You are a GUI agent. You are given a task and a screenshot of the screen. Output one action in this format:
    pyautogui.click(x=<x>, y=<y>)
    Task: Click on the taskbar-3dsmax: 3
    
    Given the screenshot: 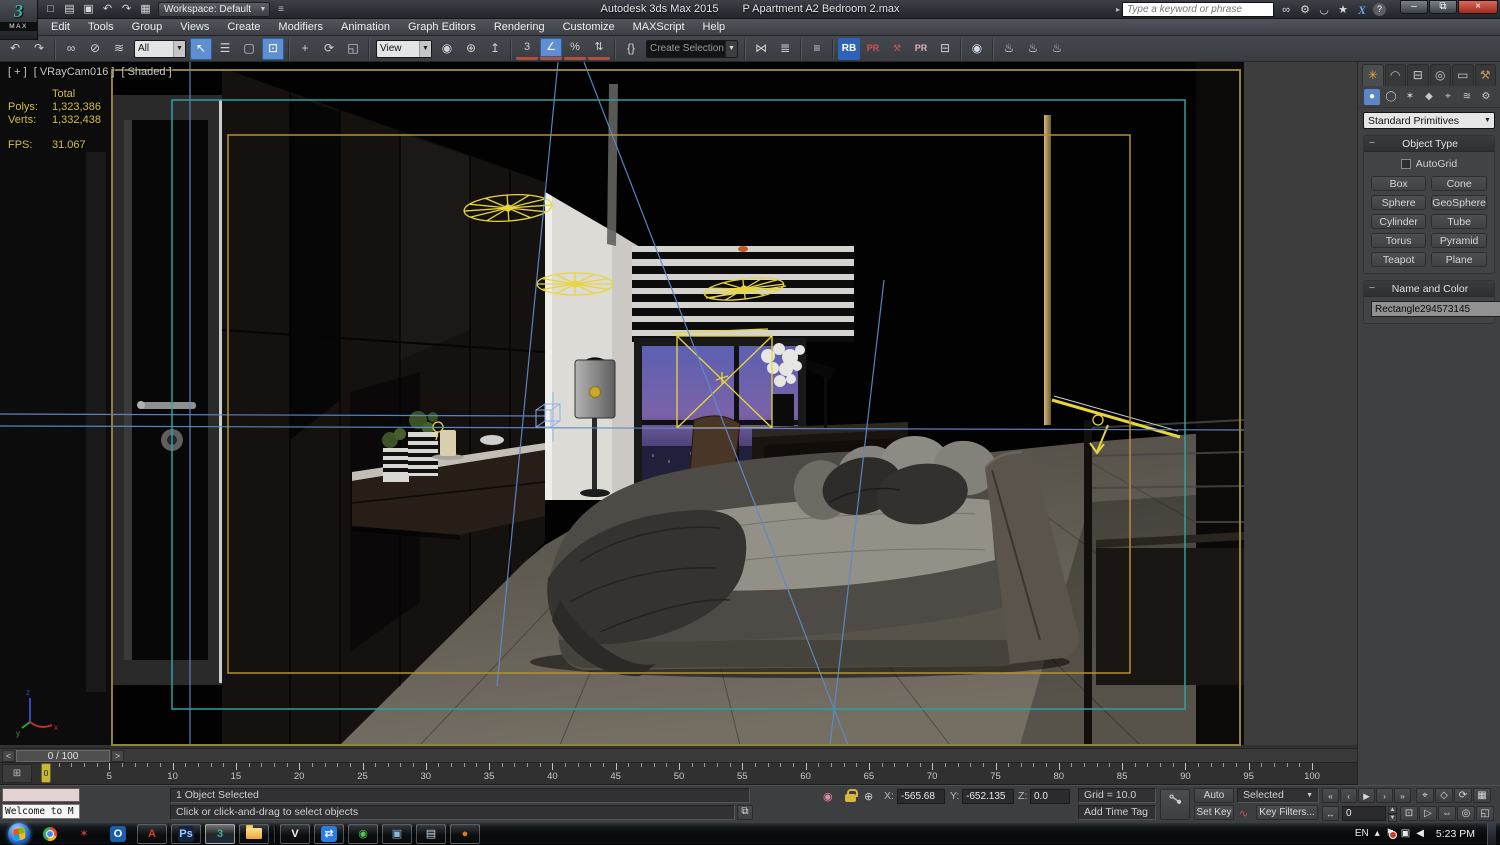 What is the action you would take?
    pyautogui.click(x=220, y=833)
    